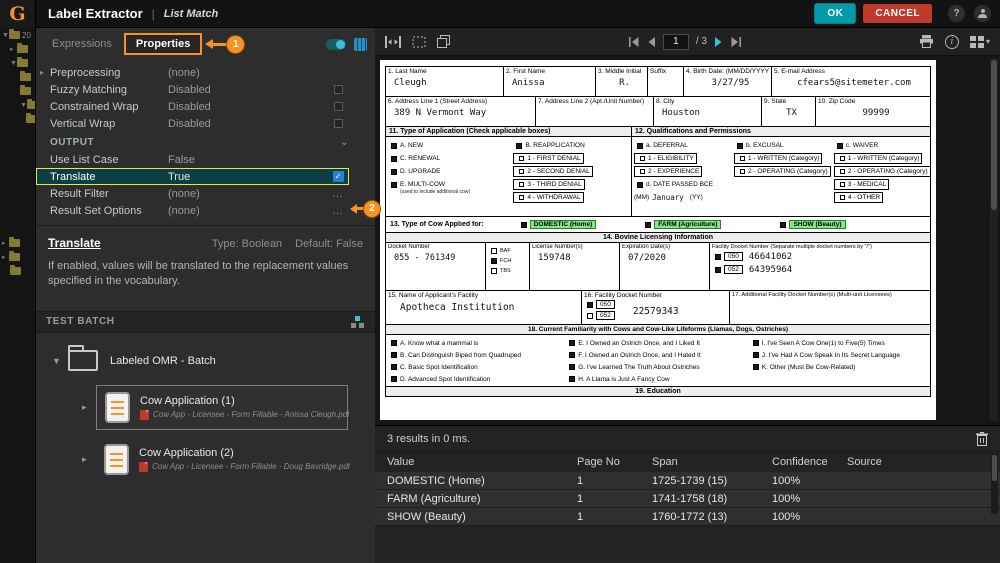 This screenshot has height=563, width=1000. What do you see at coordinates (344, 142) in the screenshot?
I see `chevron-down-icon: ⌄` at bounding box center [344, 142].